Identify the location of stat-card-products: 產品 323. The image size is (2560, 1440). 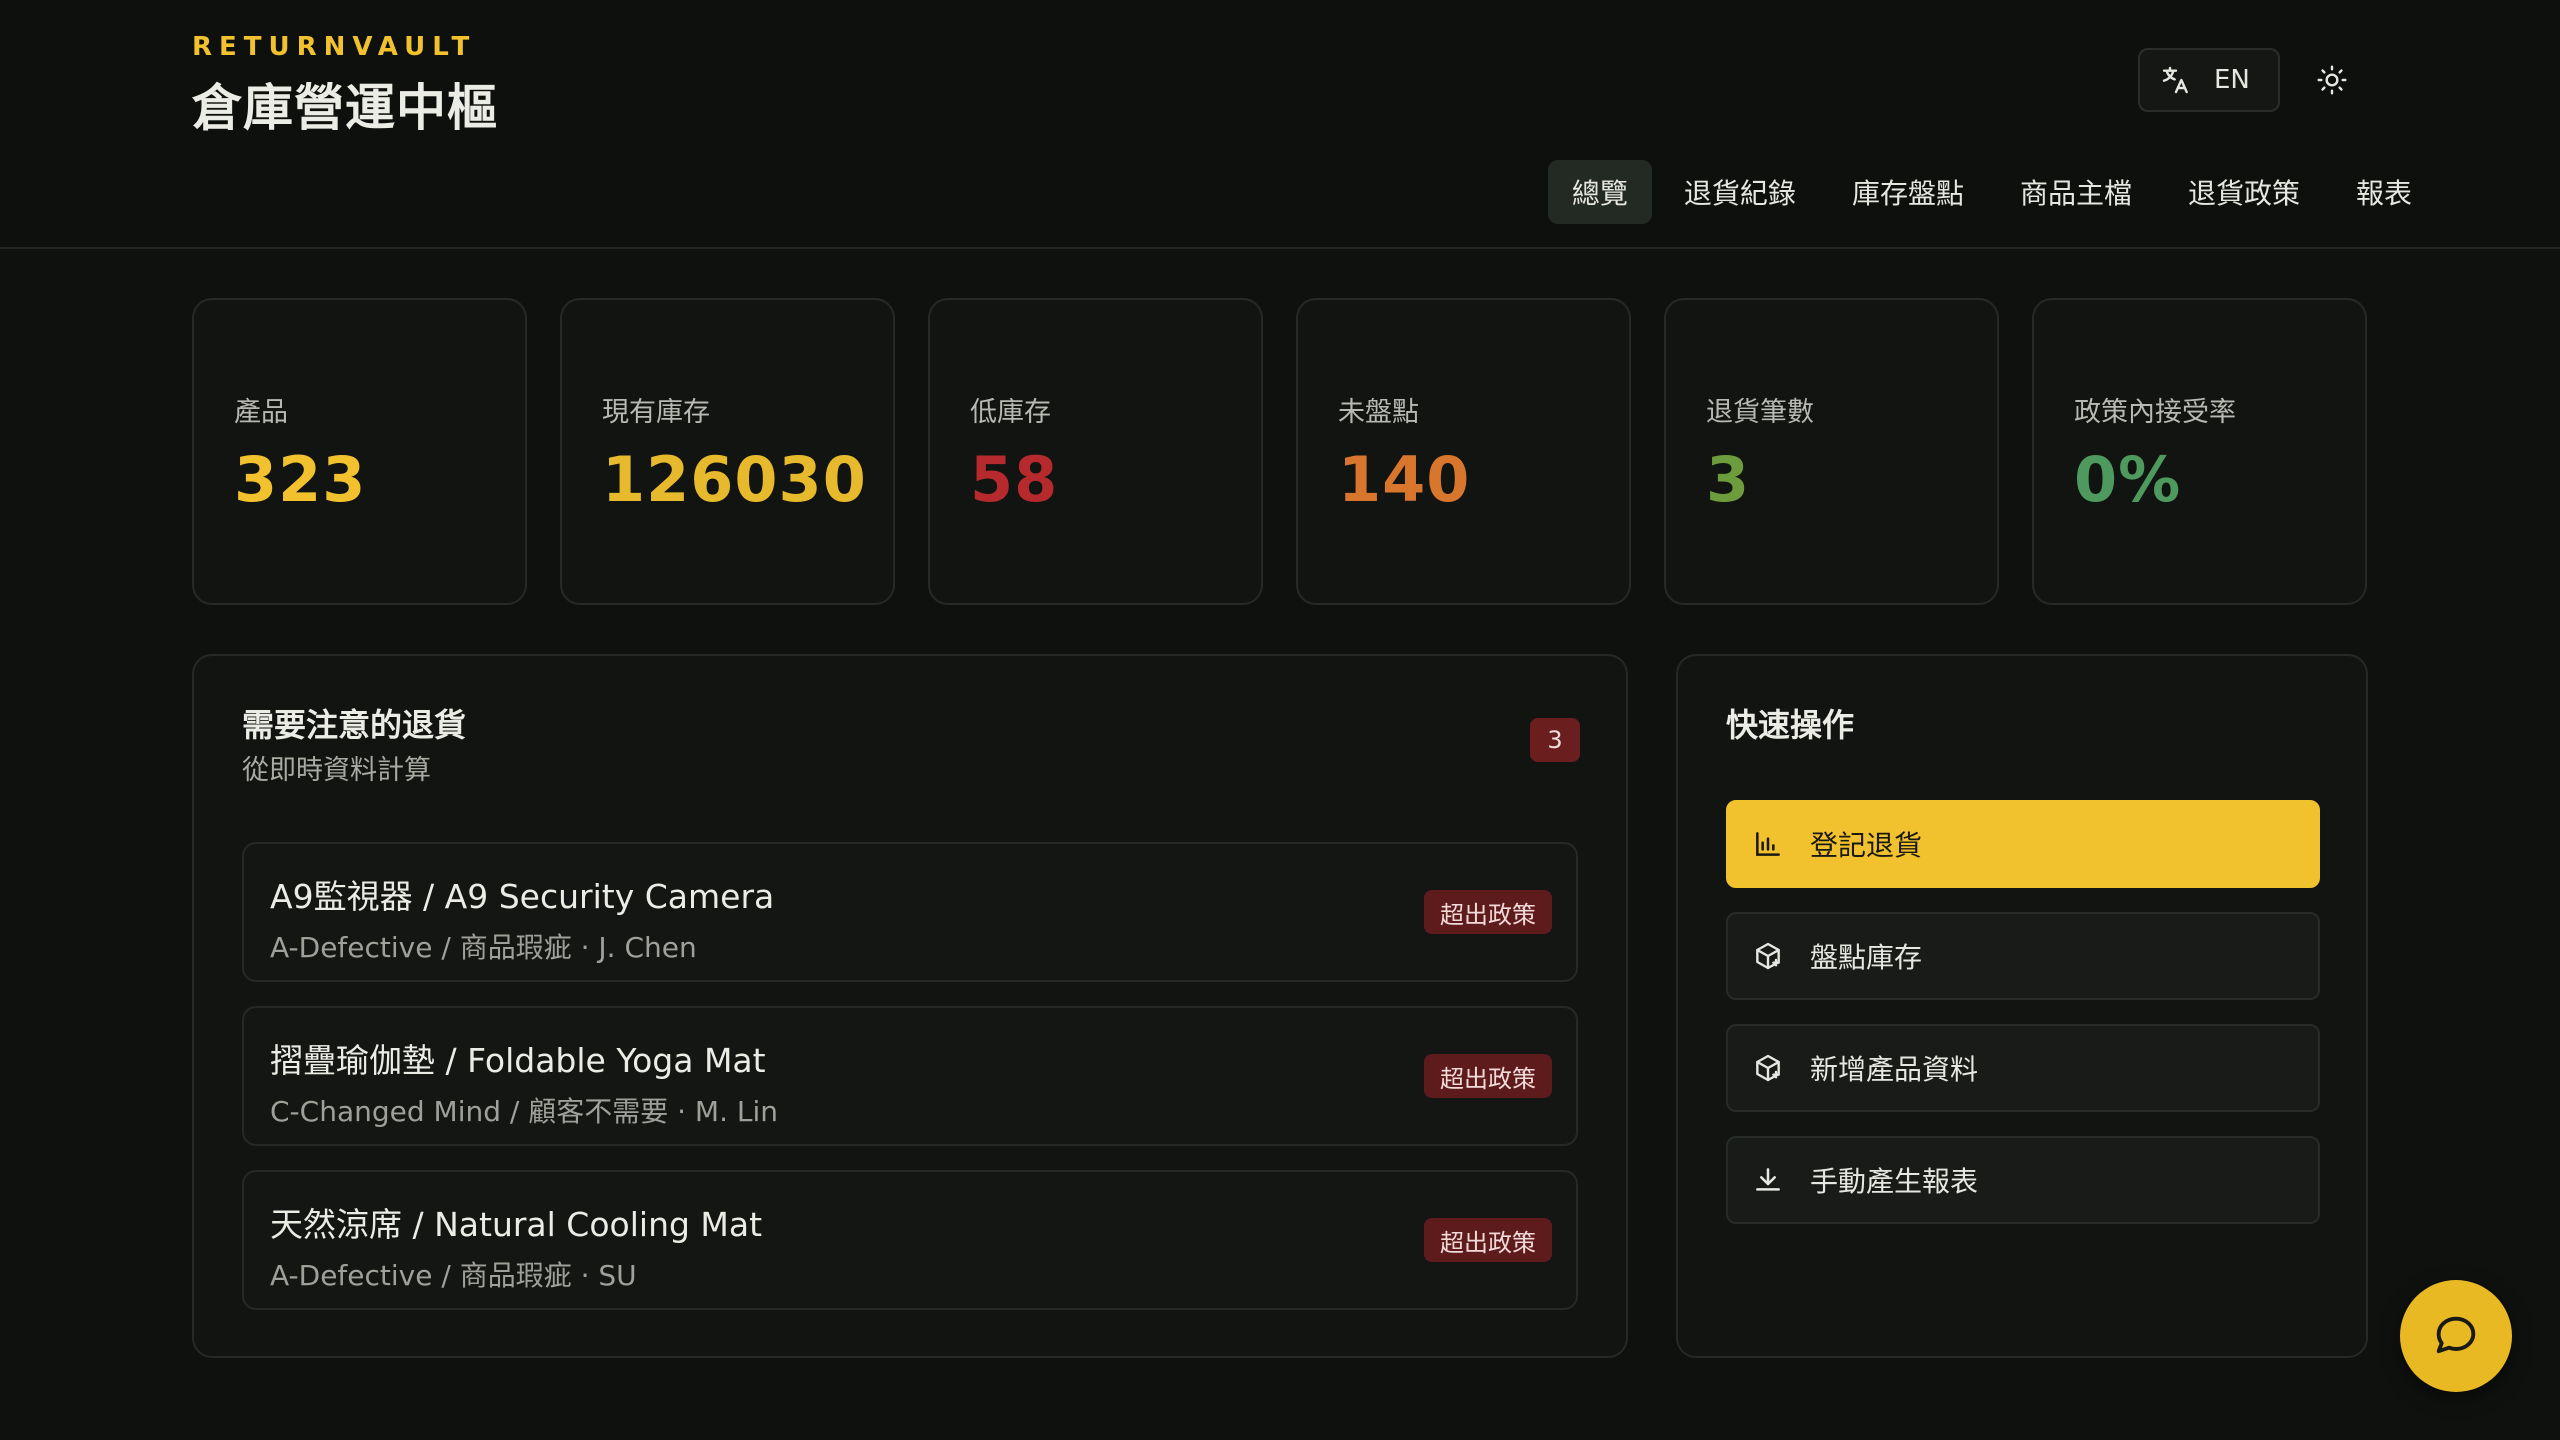
(359, 451).